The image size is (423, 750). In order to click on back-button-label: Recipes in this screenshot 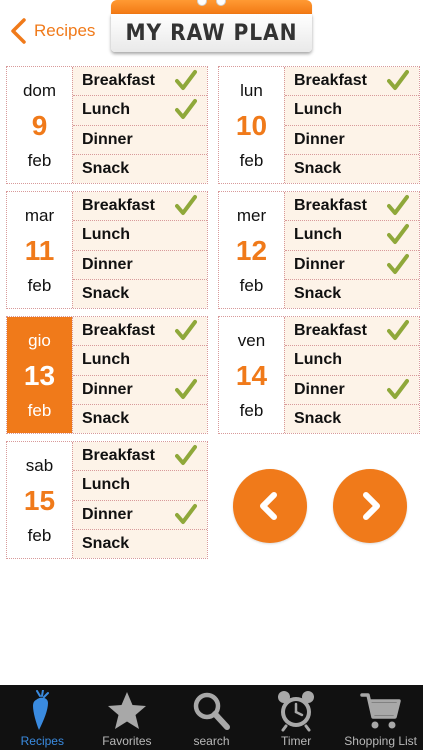, I will do `click(65, 30)`.